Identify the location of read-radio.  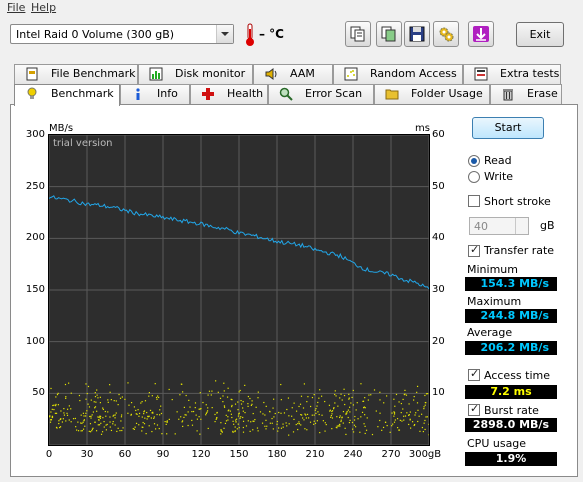
(474, 161).